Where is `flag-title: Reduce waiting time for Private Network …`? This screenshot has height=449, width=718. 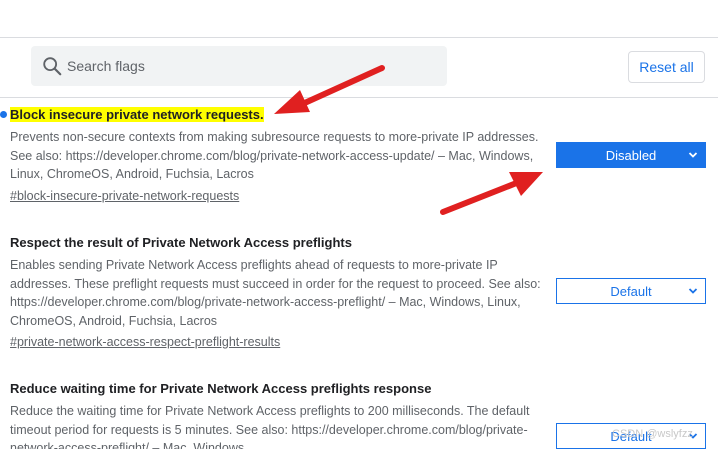
flag-title: Reduce waiting time for Private Network … is located at coordinates (221, 388).